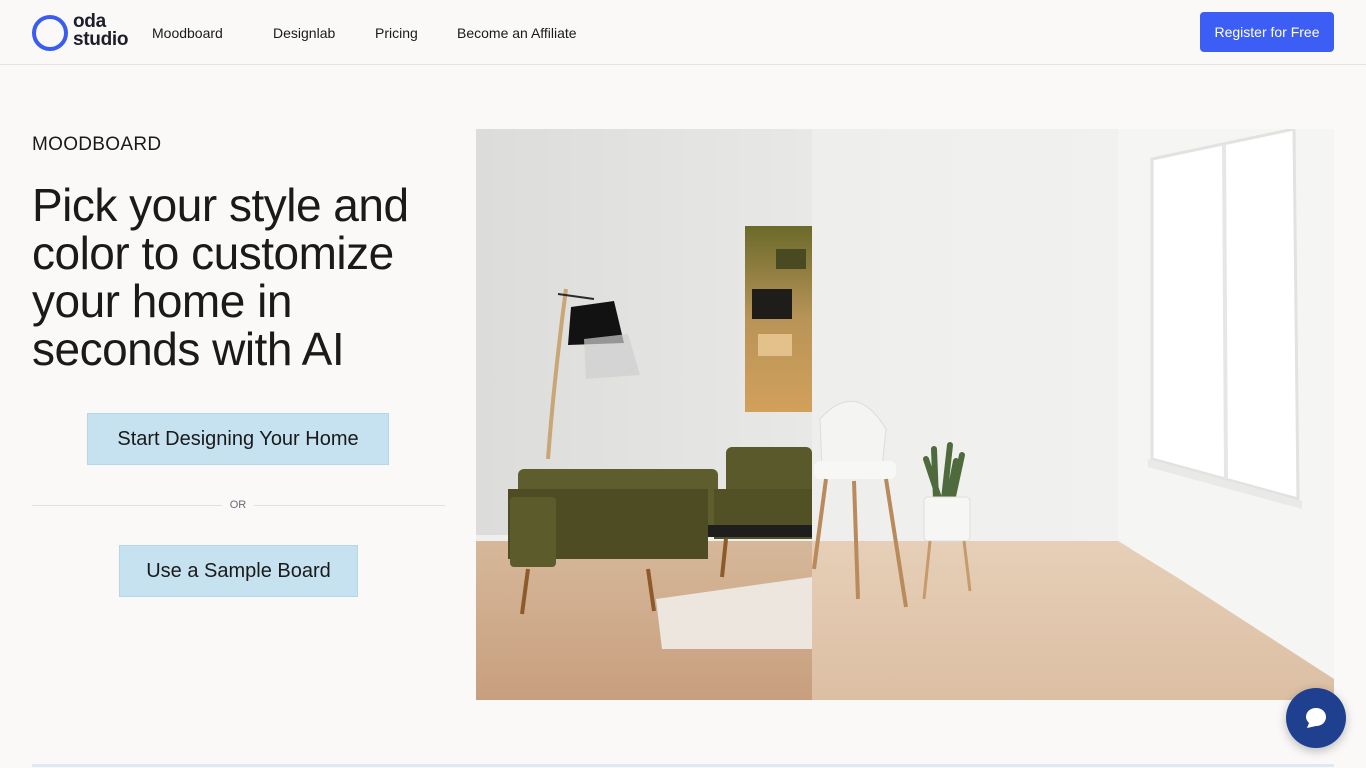 The height and width of the screenshot is (768, 1366). I want to click on register-button: Register for Free, so click(1267, 32).